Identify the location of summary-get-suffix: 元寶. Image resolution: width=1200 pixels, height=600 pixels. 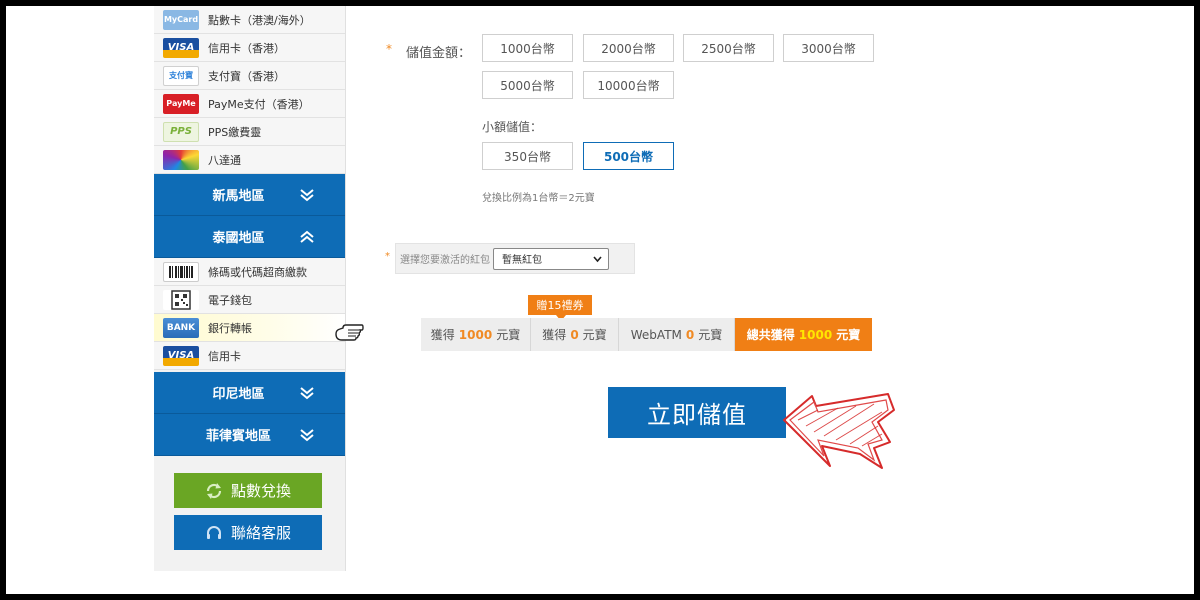
(508, 335).